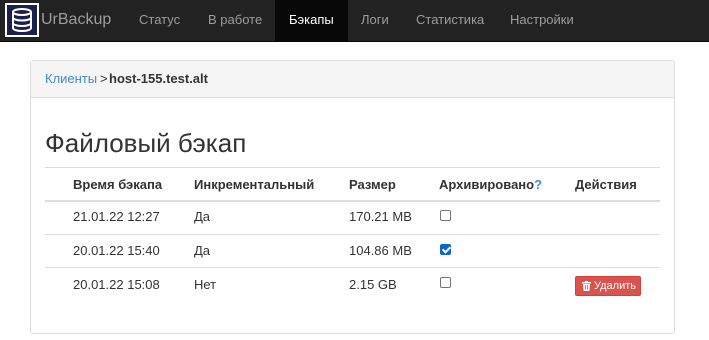  I want to click on cell-incremental: Нет, so click(205, 284).